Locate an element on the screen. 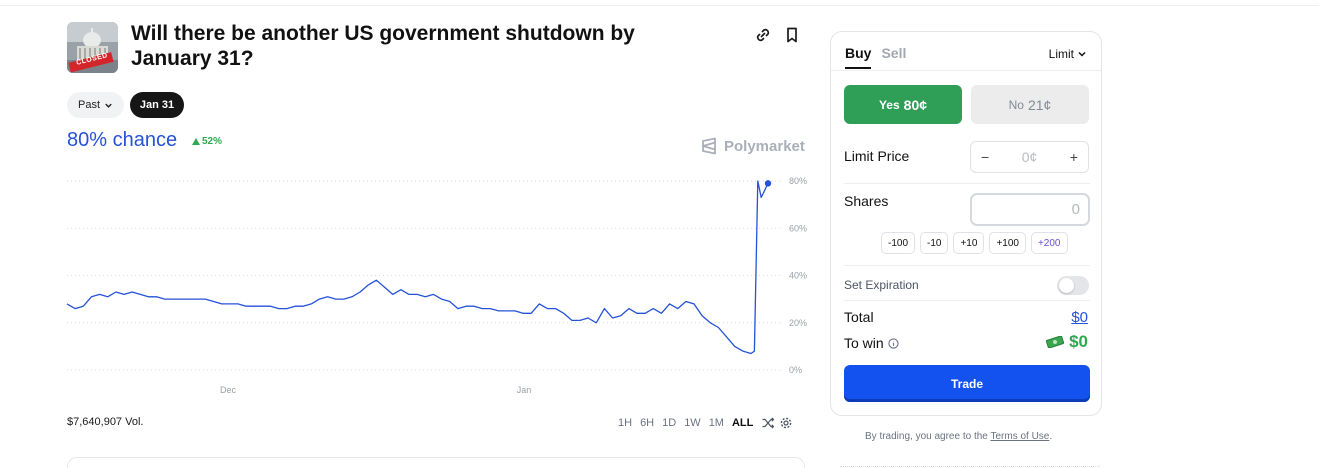 This screenshot has width=1319, height=468. no-price: 21¢ is located at coordinates (1039, 104).